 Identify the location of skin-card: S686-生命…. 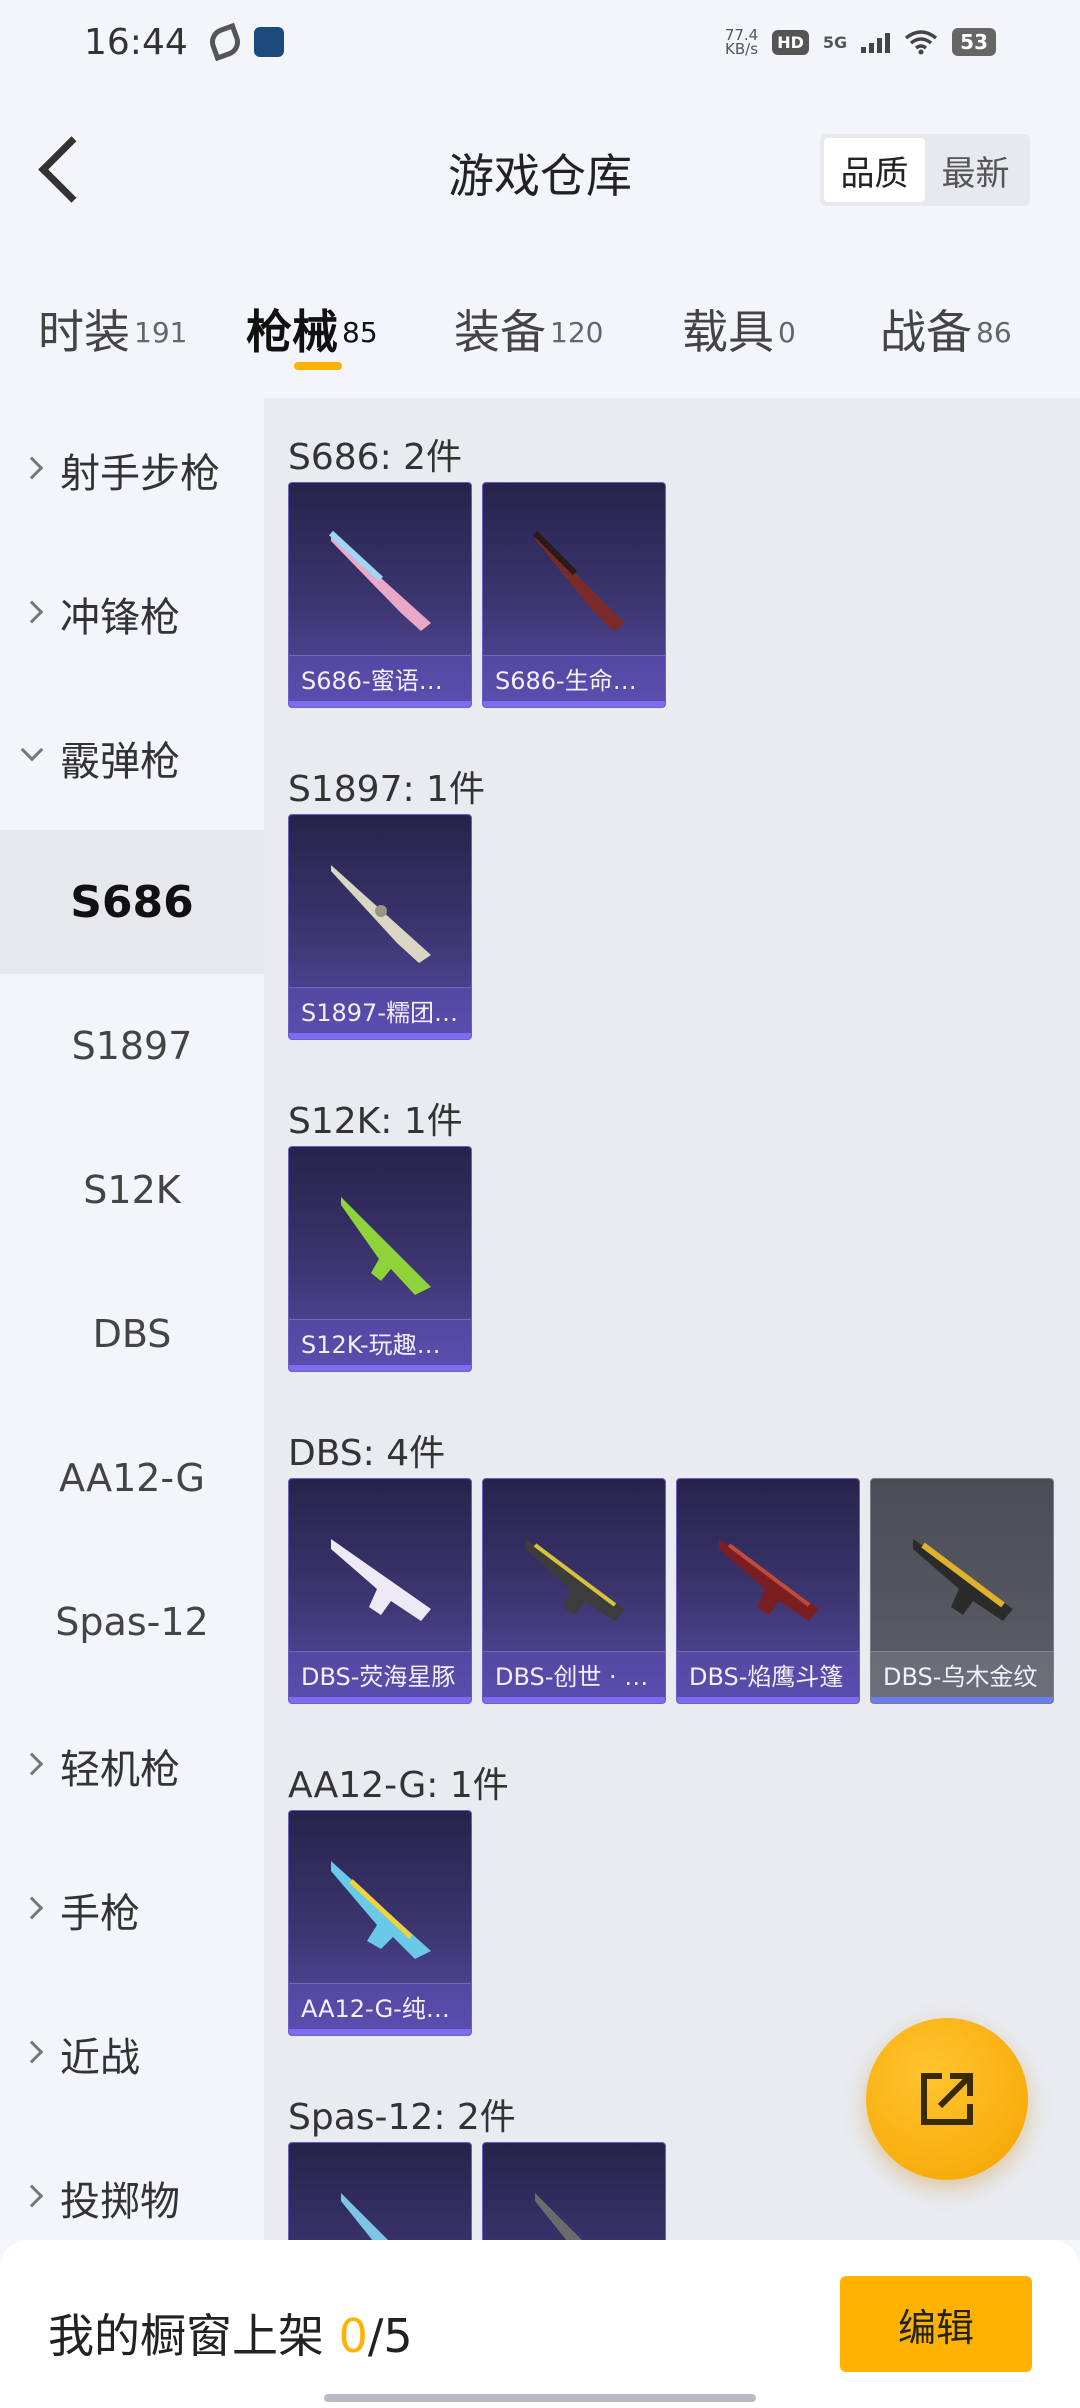
(574, 595).